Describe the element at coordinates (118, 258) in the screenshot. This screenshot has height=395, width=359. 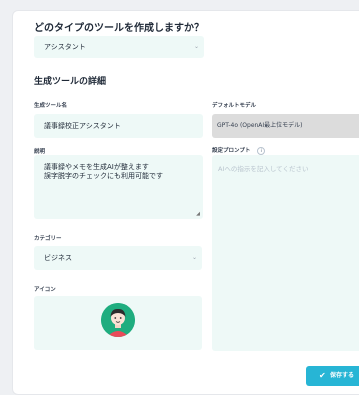
I see `category-select: ビジネス ⌄` at that location.